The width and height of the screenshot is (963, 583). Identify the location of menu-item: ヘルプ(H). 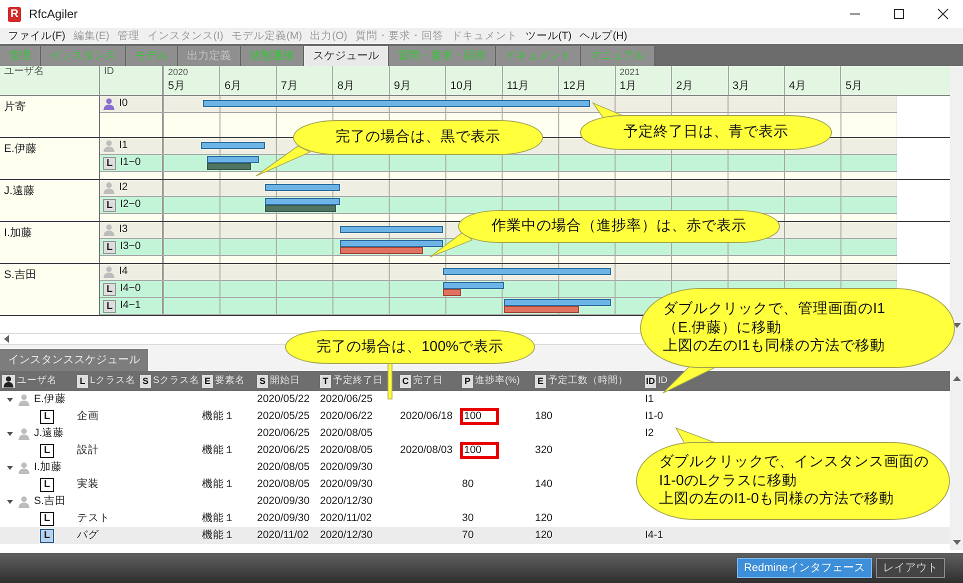
(604, 36).